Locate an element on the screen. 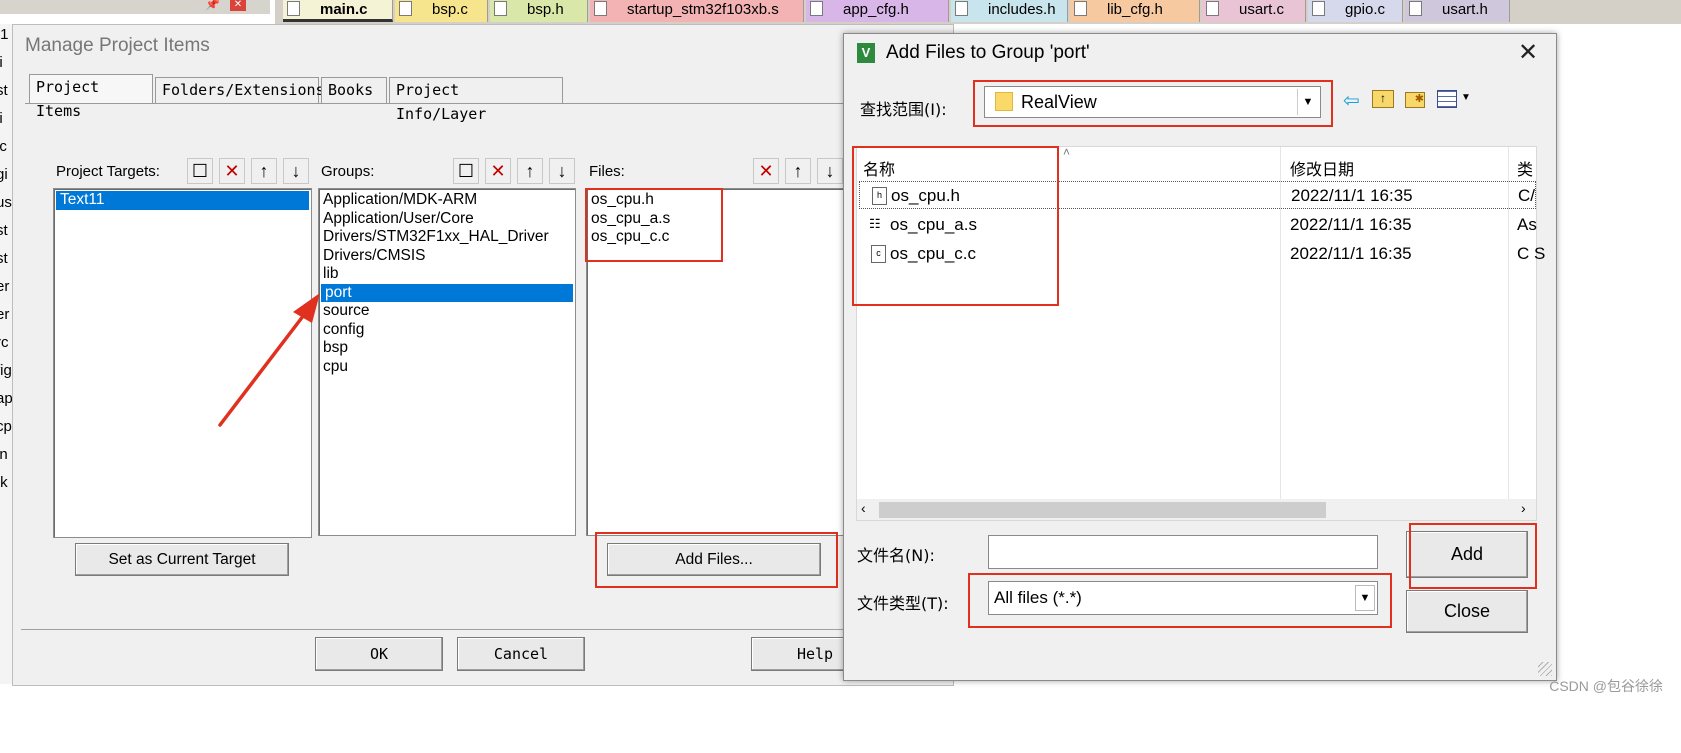 The width and height of the screenshot is (1681, 753). list-item-selected: port is located at coordinates (447, 292).